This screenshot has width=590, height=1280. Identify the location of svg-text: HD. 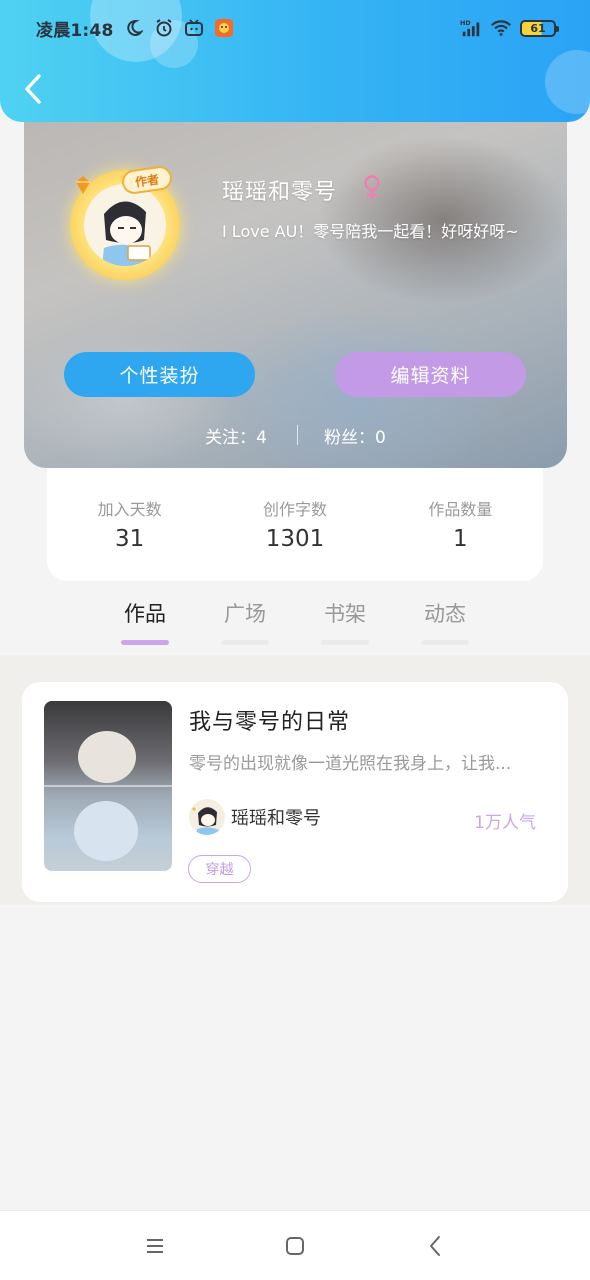
(465, 23).